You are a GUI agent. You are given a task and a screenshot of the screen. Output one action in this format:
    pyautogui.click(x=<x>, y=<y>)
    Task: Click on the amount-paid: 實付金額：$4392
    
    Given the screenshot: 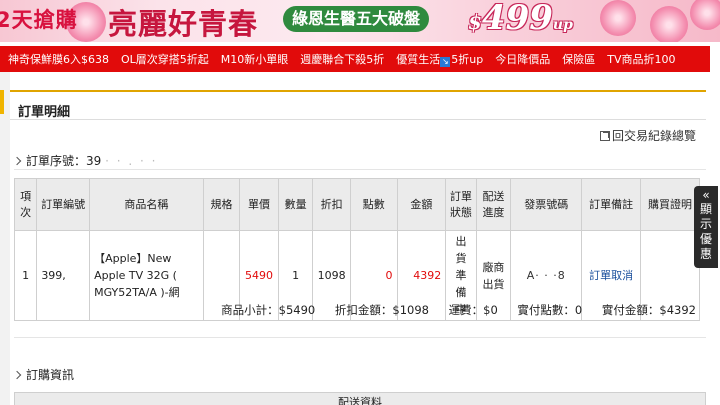 What is the action you would take?
    pyautogui.click(x=648, y=310)
    